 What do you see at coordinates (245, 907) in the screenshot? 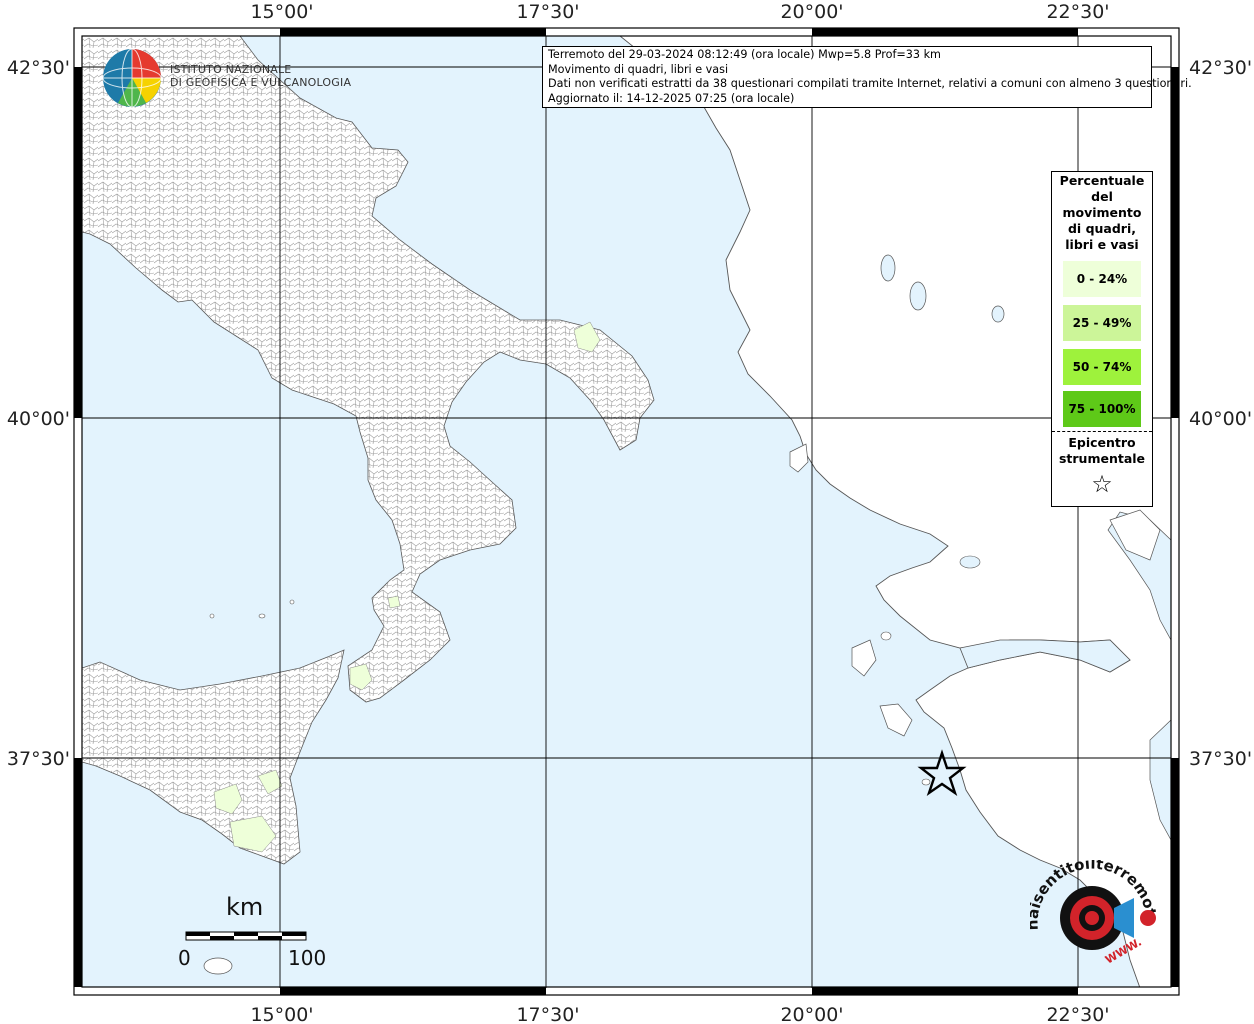
I see `scale-unit: km` at bounding box center [245, 907].